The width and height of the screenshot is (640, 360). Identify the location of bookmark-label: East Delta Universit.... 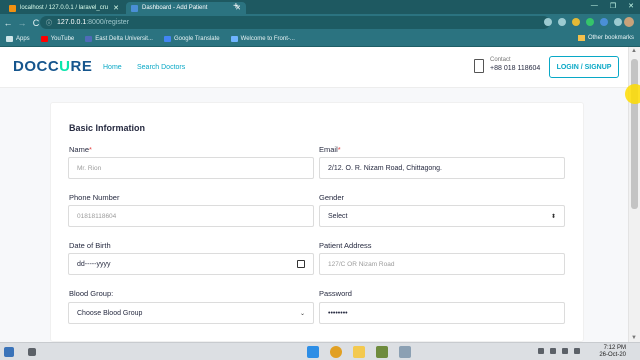
(124, 39).